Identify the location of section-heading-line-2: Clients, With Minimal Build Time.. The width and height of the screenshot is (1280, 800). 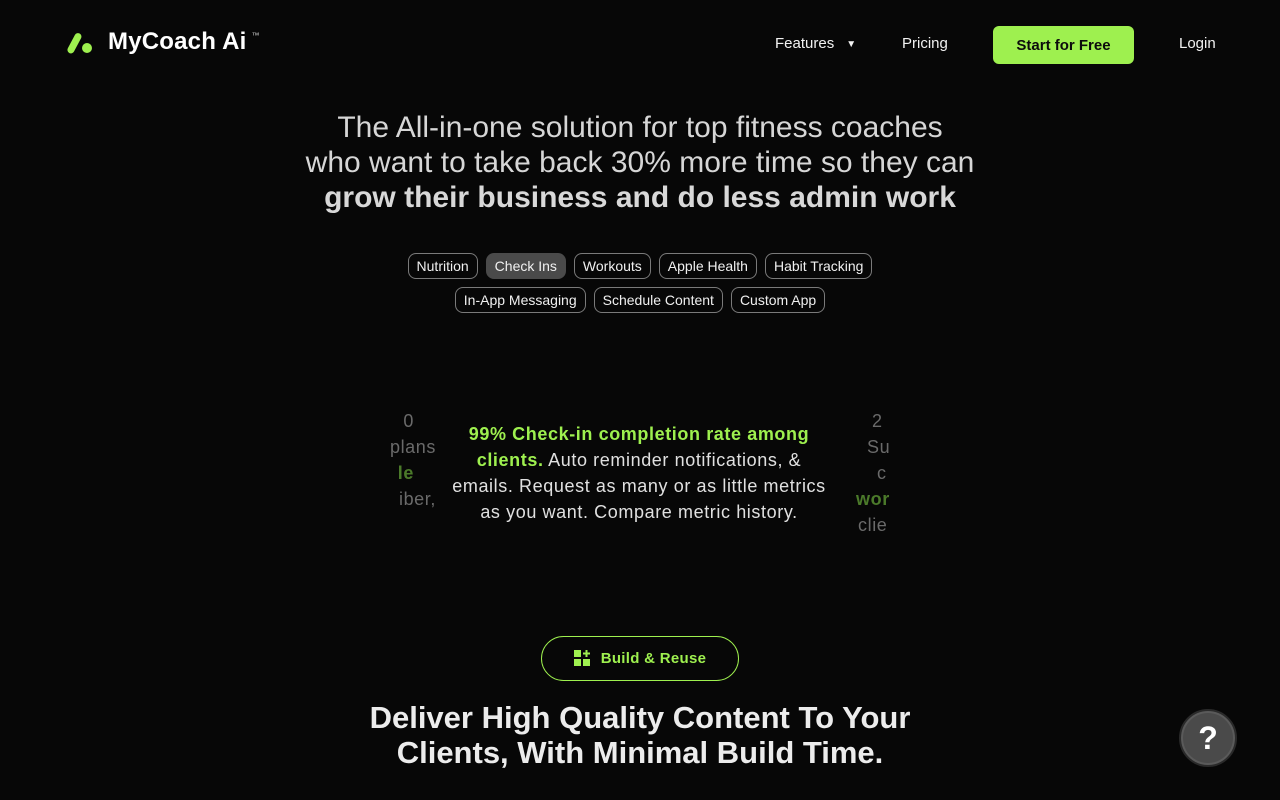
(640, 752).